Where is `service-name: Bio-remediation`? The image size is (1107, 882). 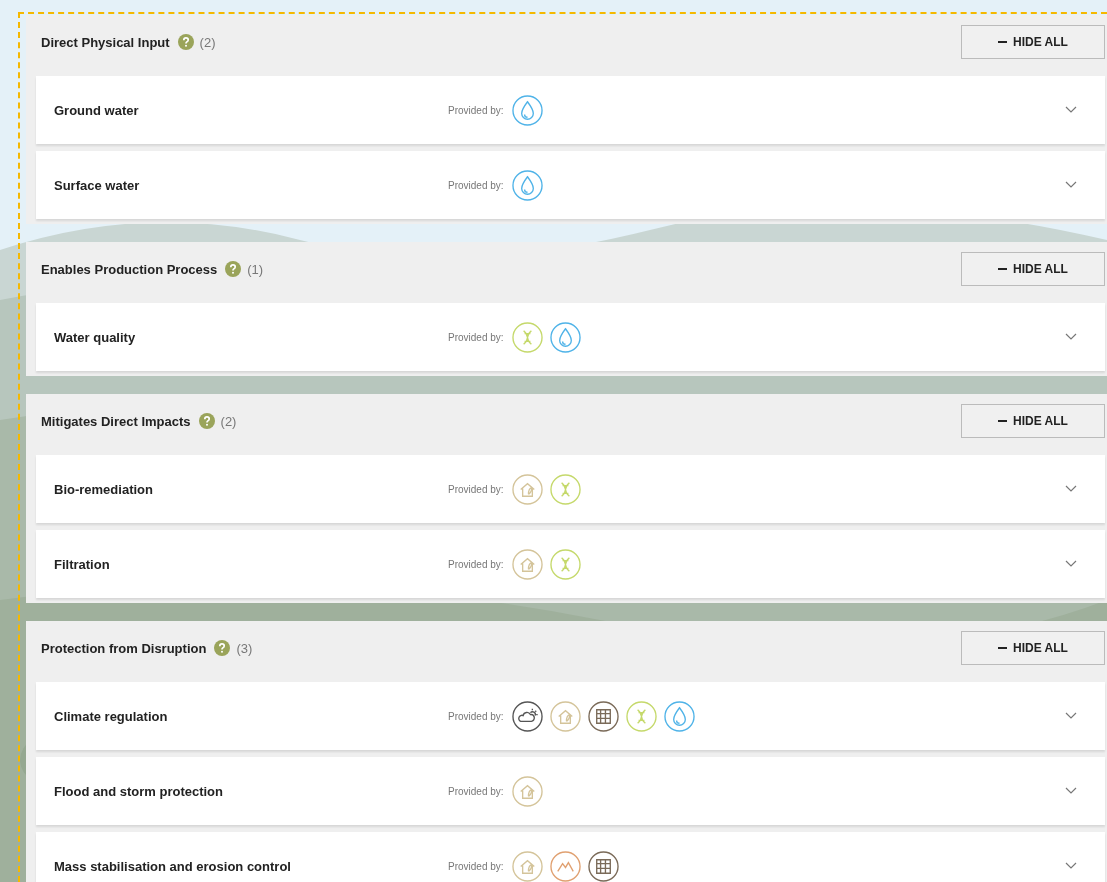
service-name: Bio-remediation is located at coordinates (103, 489).